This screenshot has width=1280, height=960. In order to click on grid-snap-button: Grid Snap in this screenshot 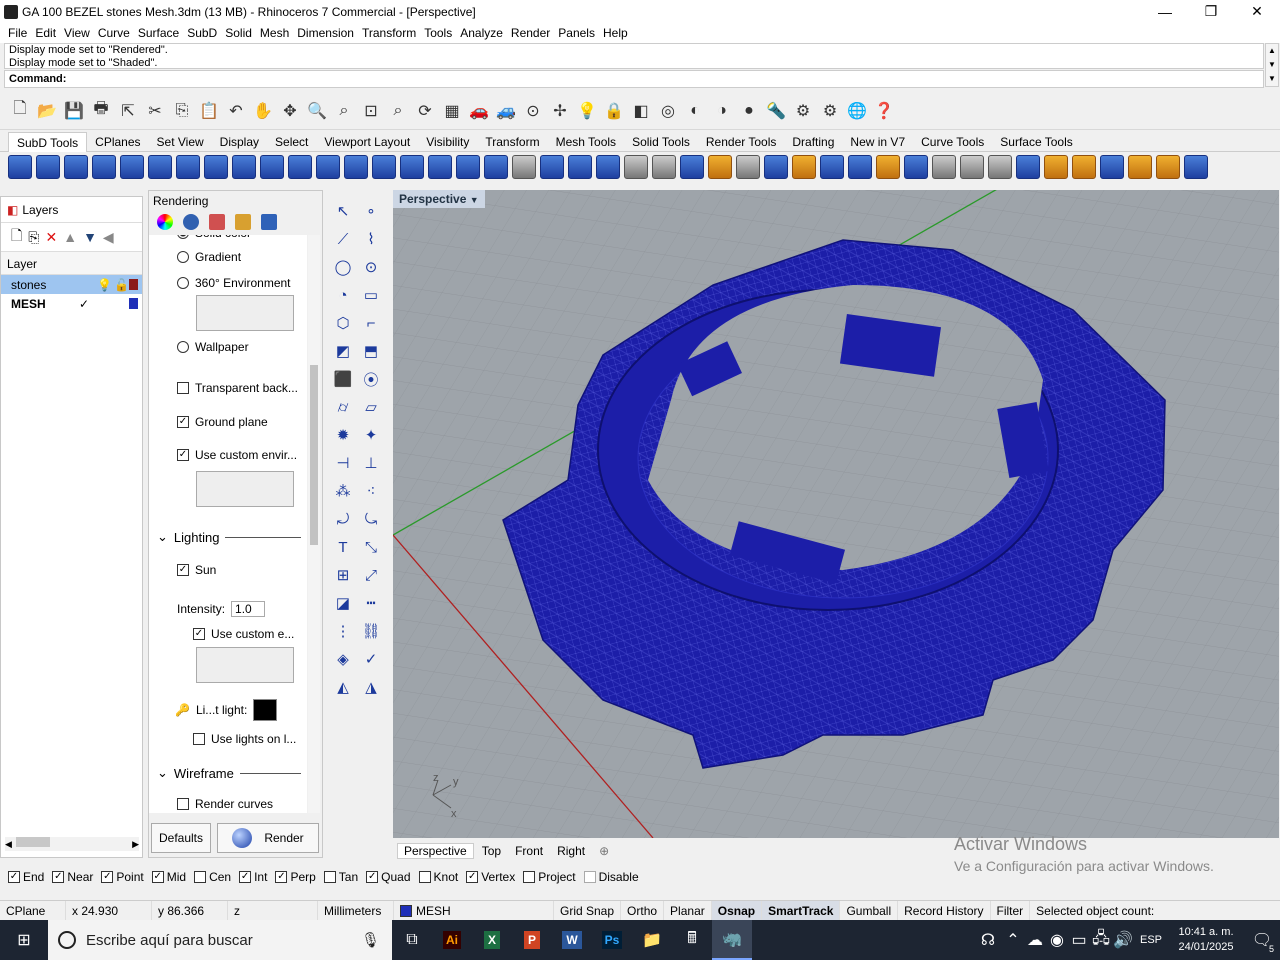, I will do `click(588, 910)`.